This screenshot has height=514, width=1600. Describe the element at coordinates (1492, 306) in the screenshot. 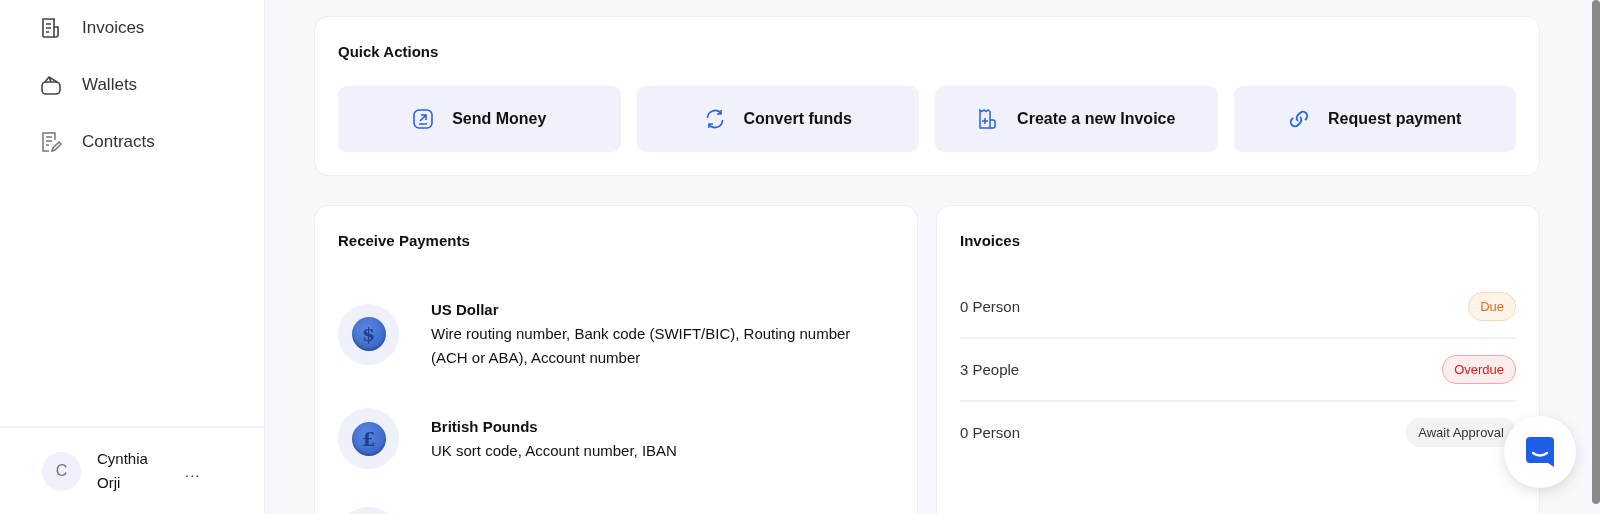

I see `status-badge: Due` at that location.